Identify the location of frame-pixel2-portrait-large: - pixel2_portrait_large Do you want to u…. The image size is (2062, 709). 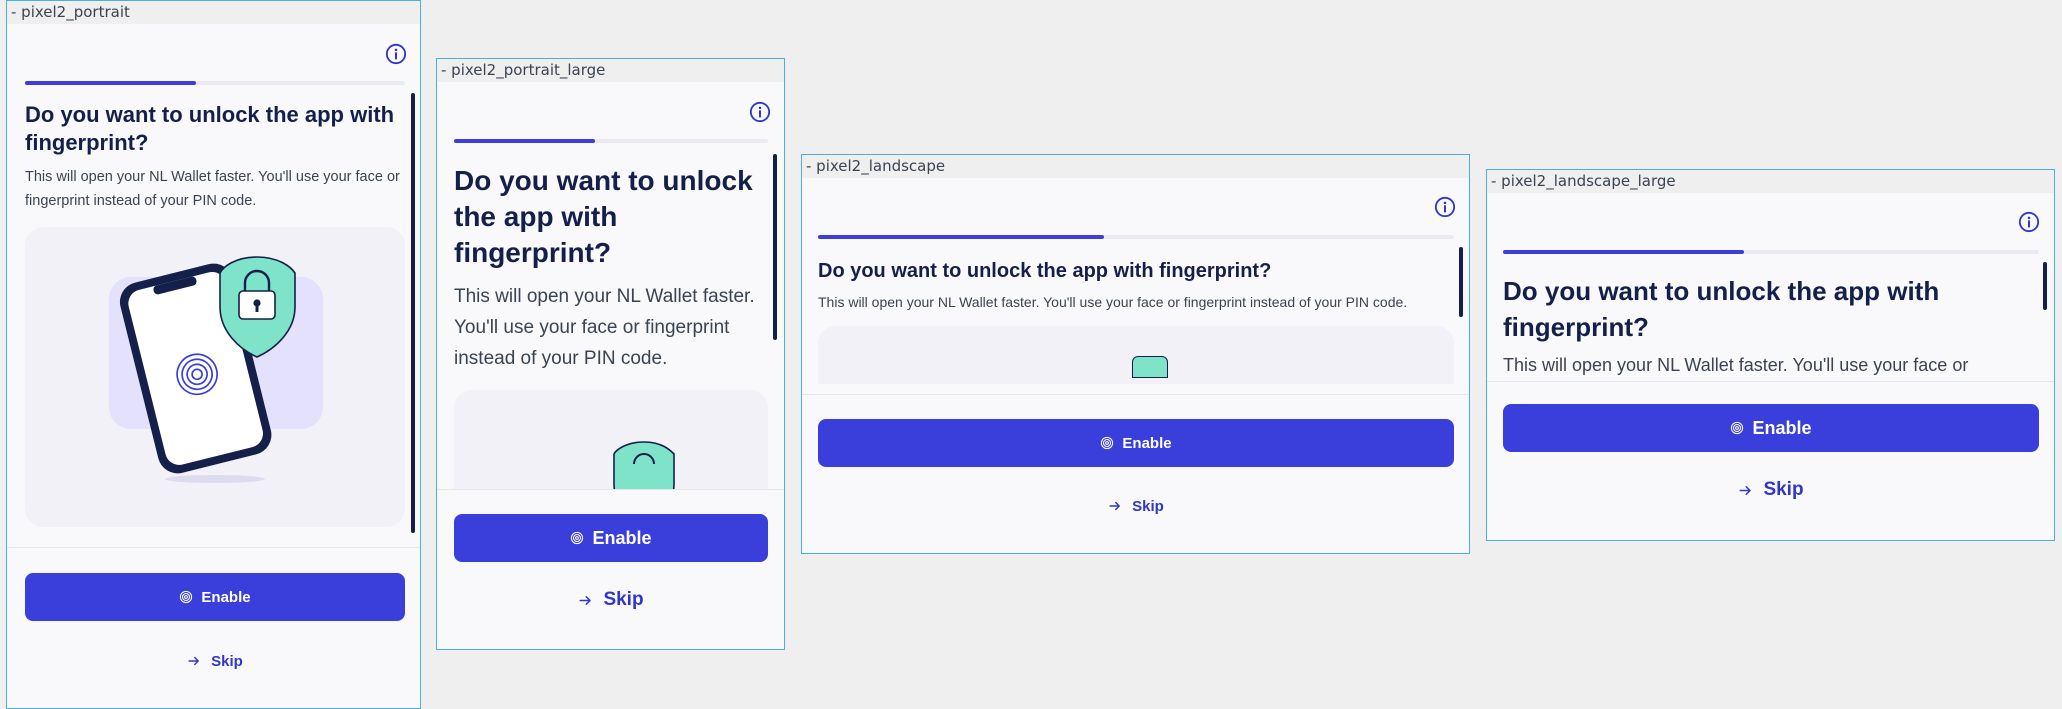
(610, 354).